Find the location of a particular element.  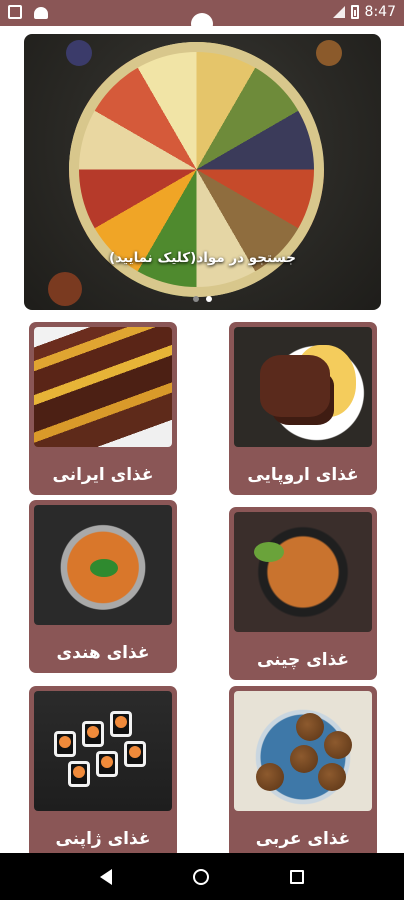

category-label: غذای هندی is located at coordinates (103, 653).